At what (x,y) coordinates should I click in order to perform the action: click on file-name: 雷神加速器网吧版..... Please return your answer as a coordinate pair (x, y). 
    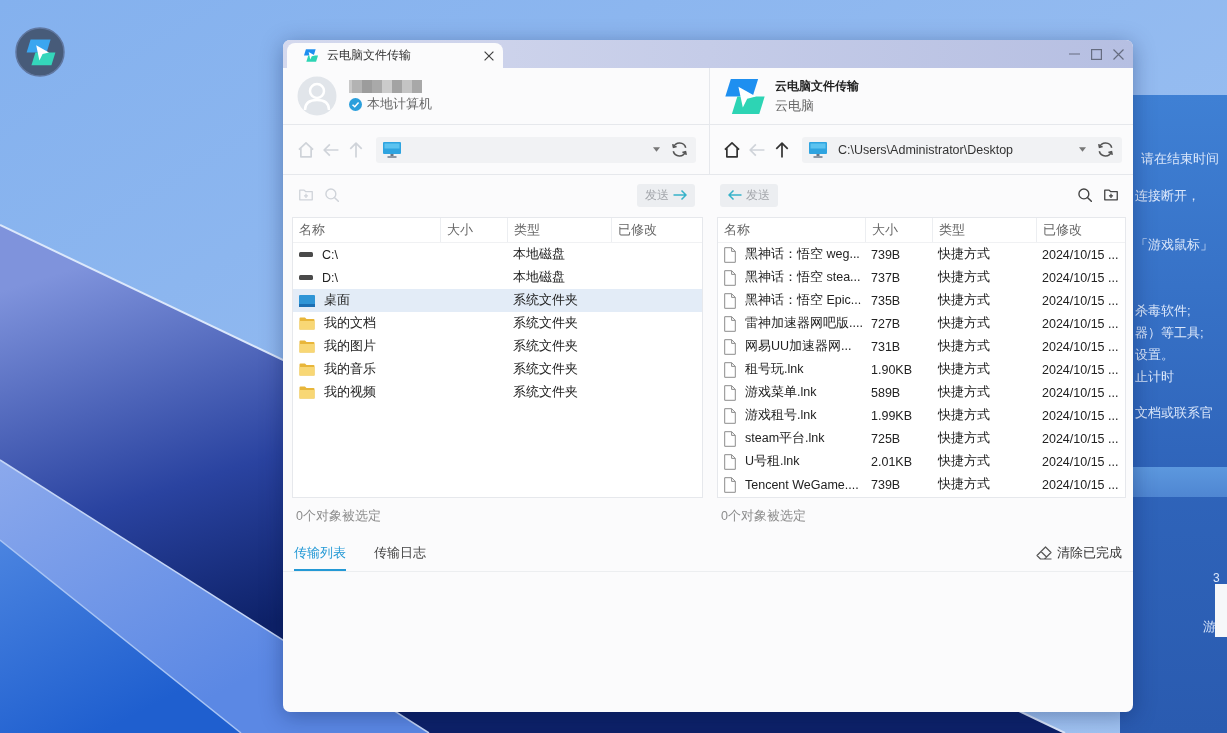
    Looking at the image, I should click on (804, 323).